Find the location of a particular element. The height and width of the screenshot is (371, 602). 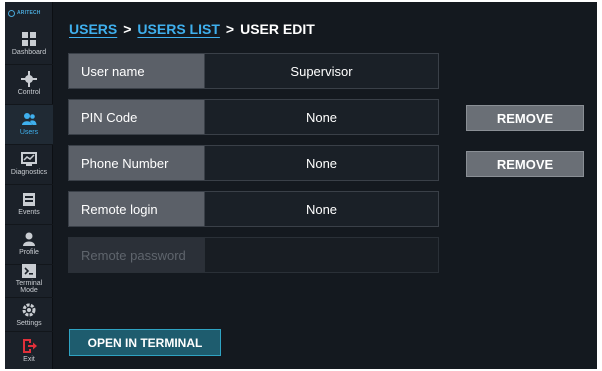

sidebar-item-diagnostics: Diagnostics is located at coordinates (29, 165).